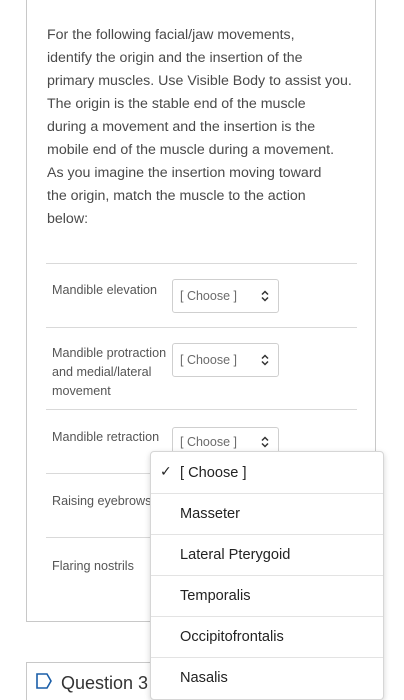 The height and width of the screenshot is (700, 404). What do you see at coordinates (166, 471) in the screenshot?
I see `checkmark-icon: ✓` at bounding box center [166, 471].